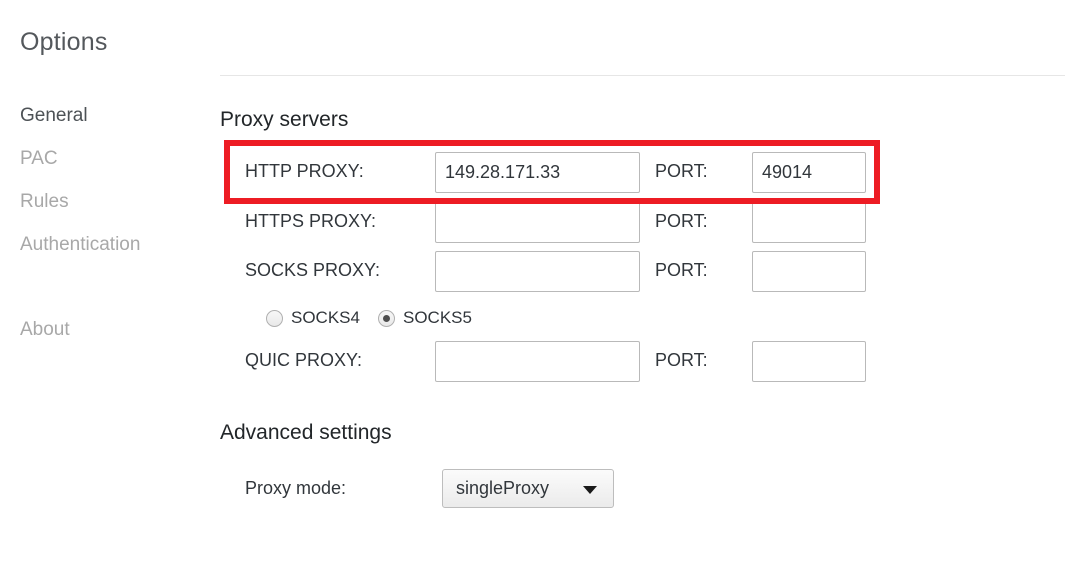  What do you see at coordinates (386, 318) in the screenshot?
I see `radio-checked-icon` at bounding box center [386, 318].